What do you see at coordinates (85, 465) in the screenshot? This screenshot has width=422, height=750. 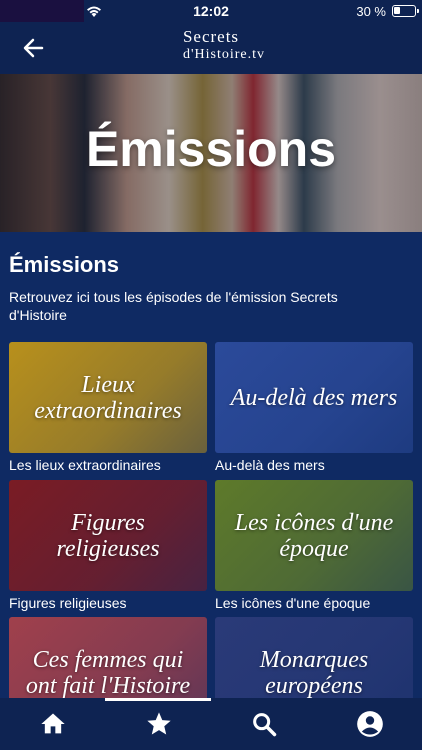 I see `card-label: Les lieux extraordinaires` at bounding box center [85, 465].